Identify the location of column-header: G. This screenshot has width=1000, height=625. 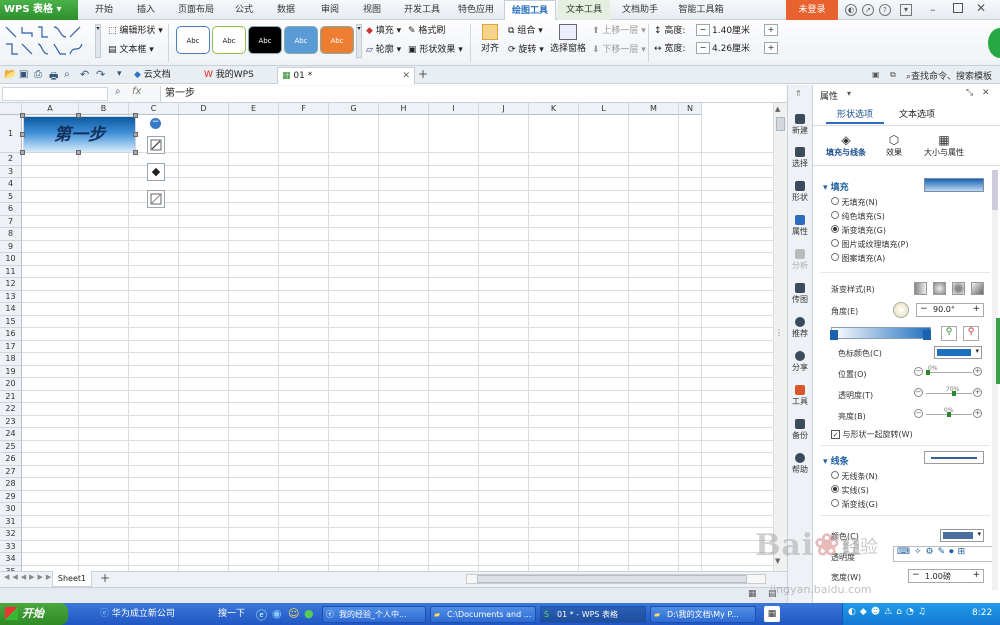
(354, 109).